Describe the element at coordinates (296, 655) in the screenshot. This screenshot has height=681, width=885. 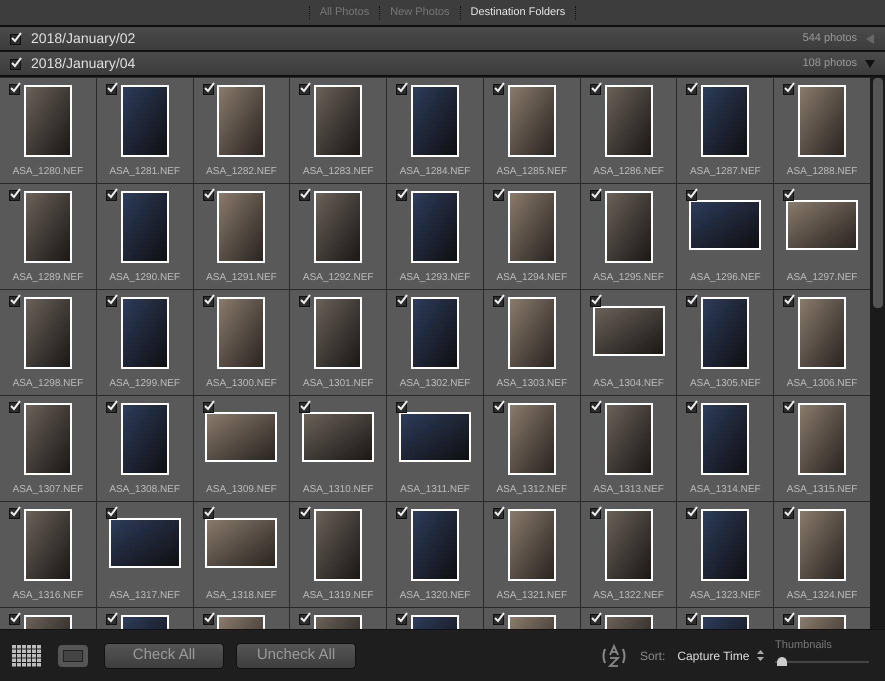
I see `toolbar-button: Uncheck All` at that location.